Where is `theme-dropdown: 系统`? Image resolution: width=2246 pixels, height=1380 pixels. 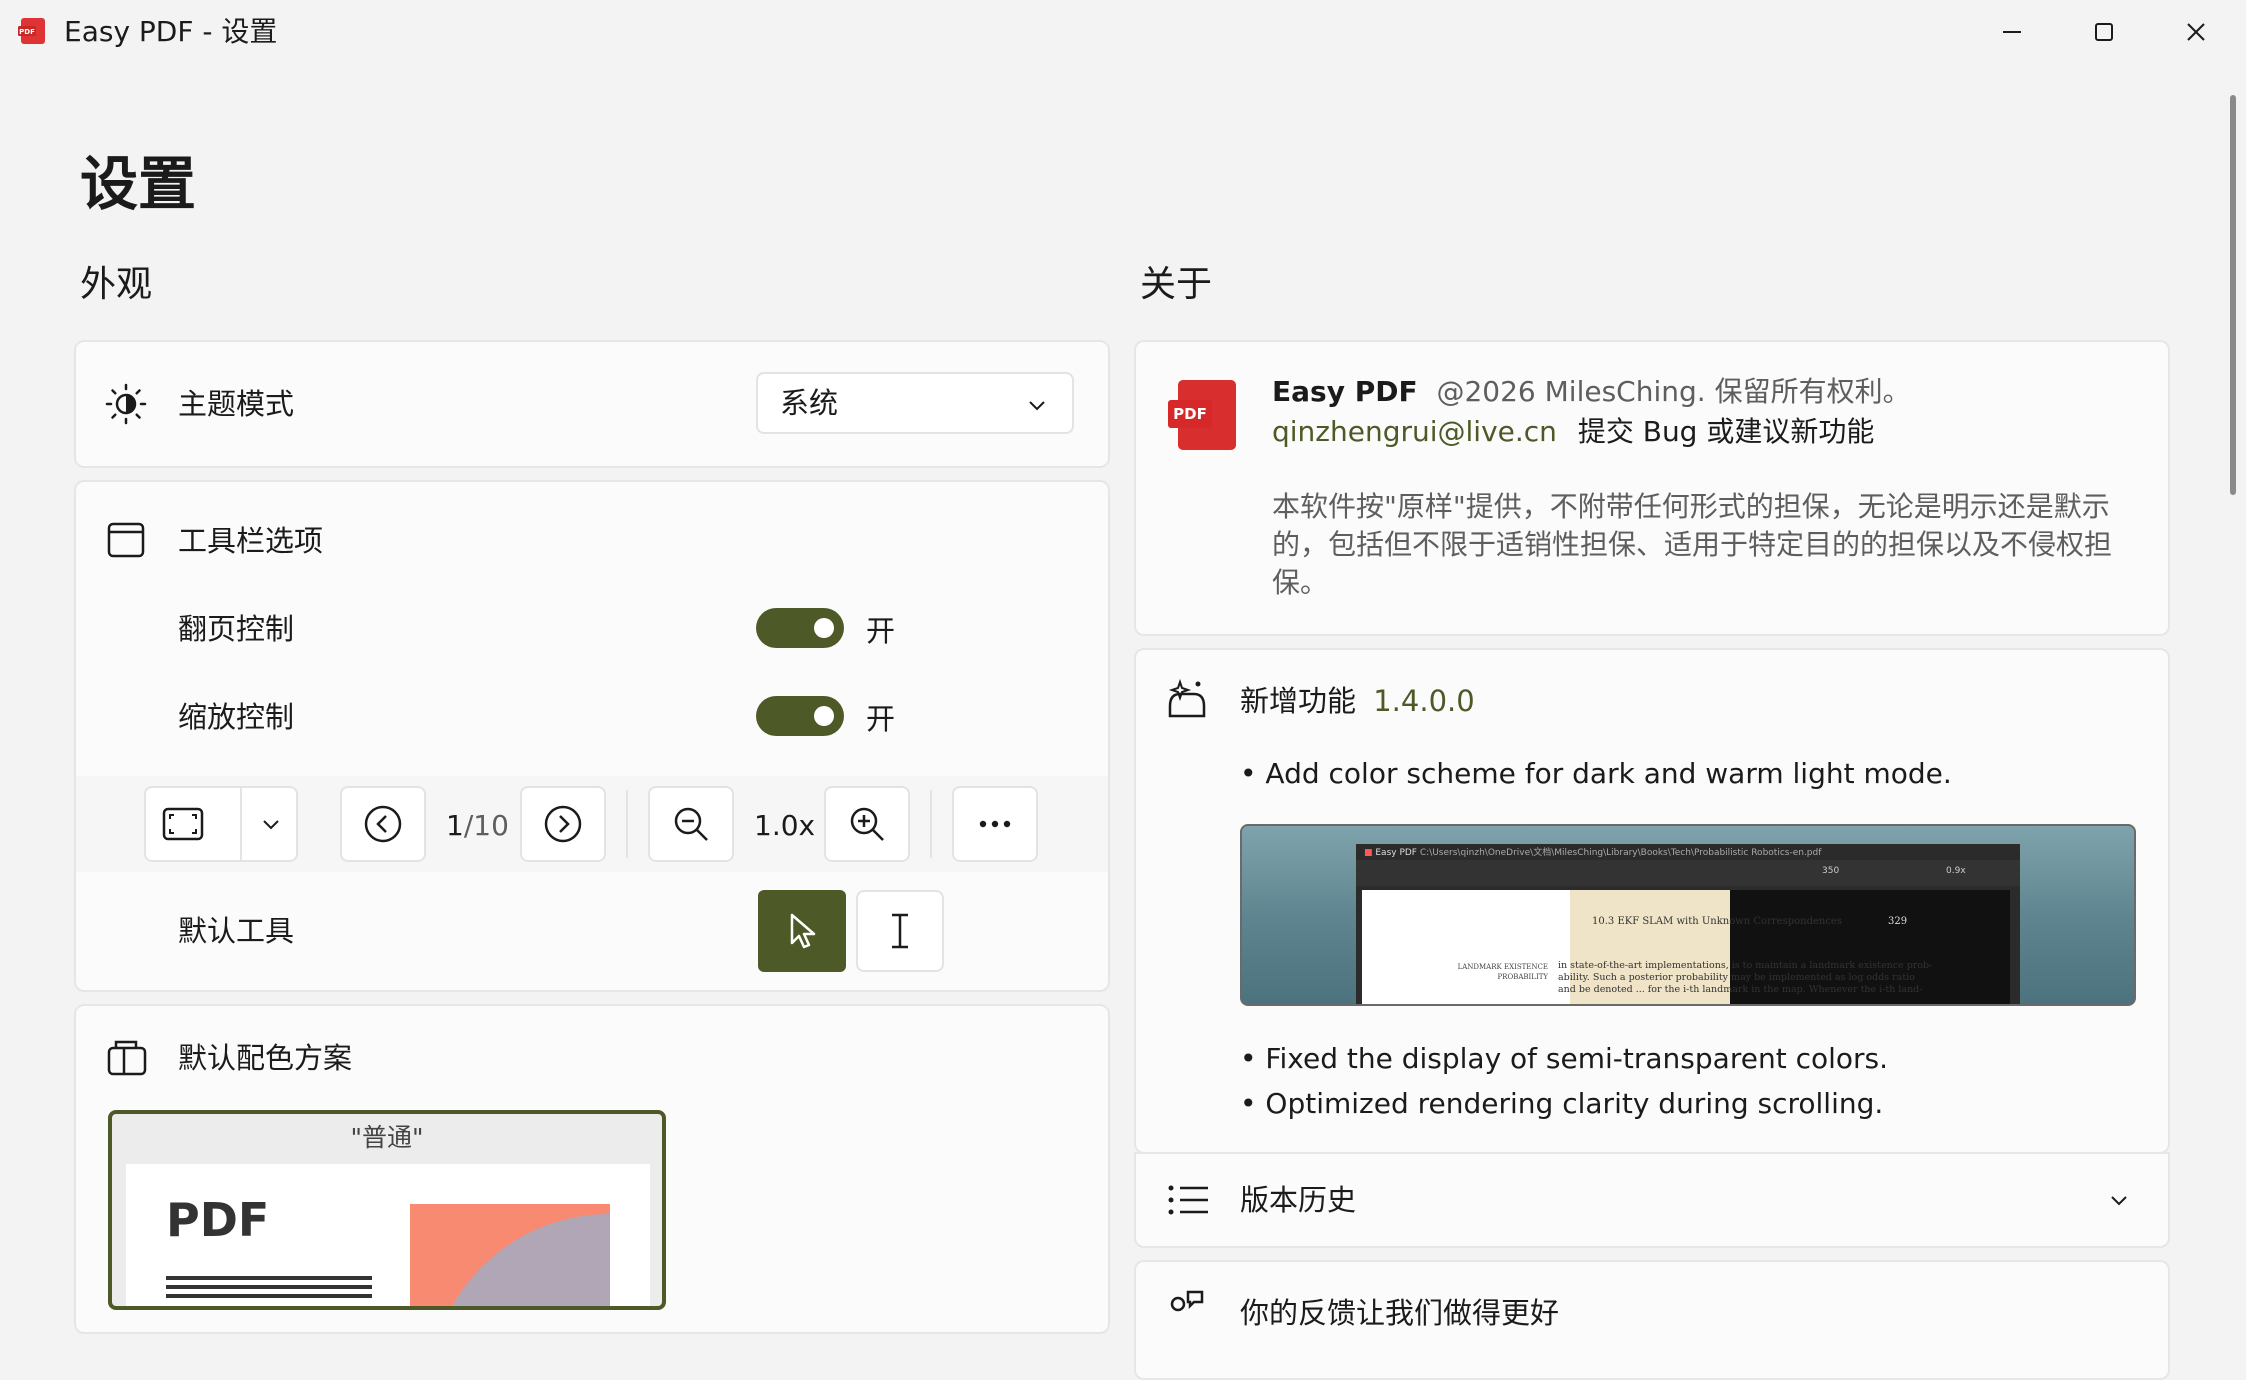
theme-dropdown: 系统 is located at coordinates (915, 403).